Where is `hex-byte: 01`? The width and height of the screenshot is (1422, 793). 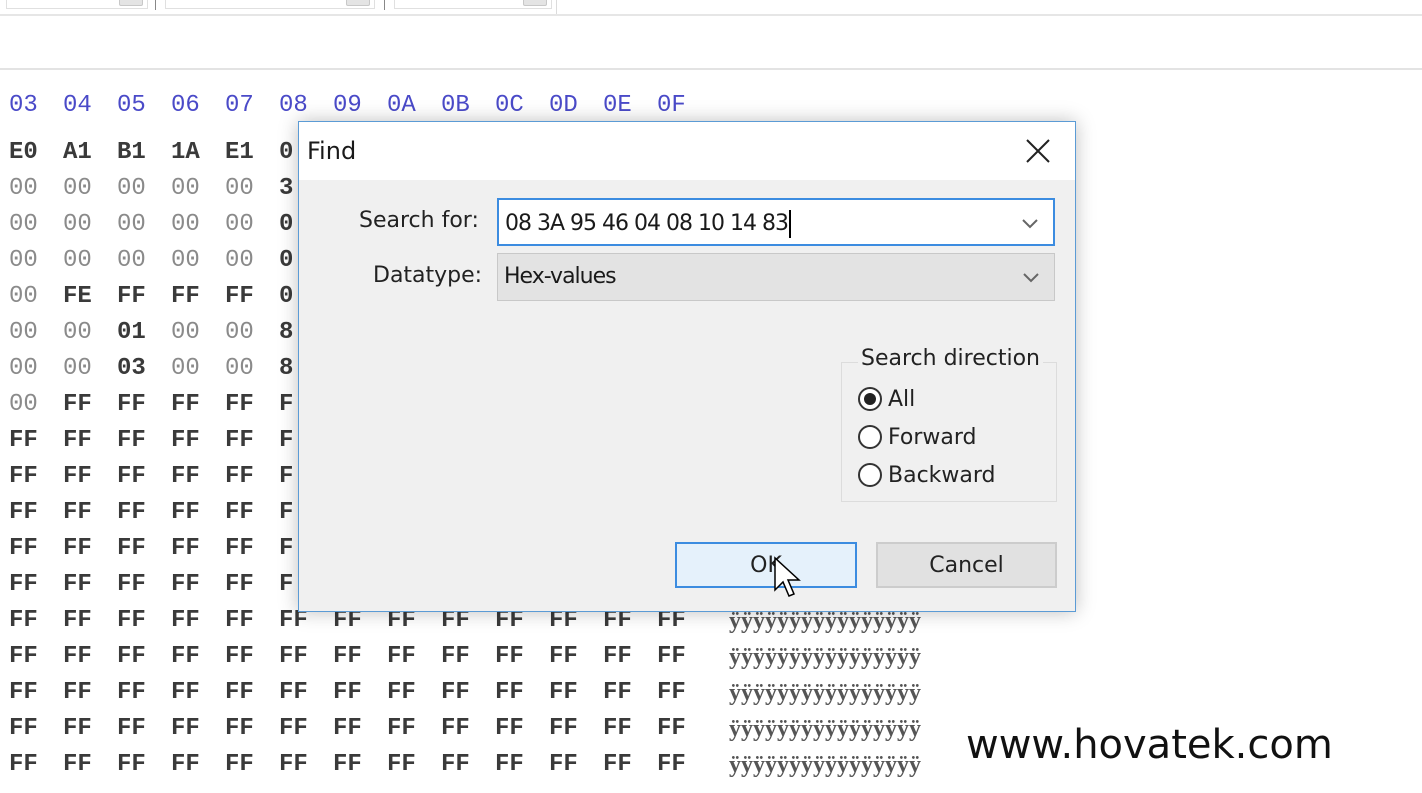 hex-byte: 01 is located at coordinates (144, 333).